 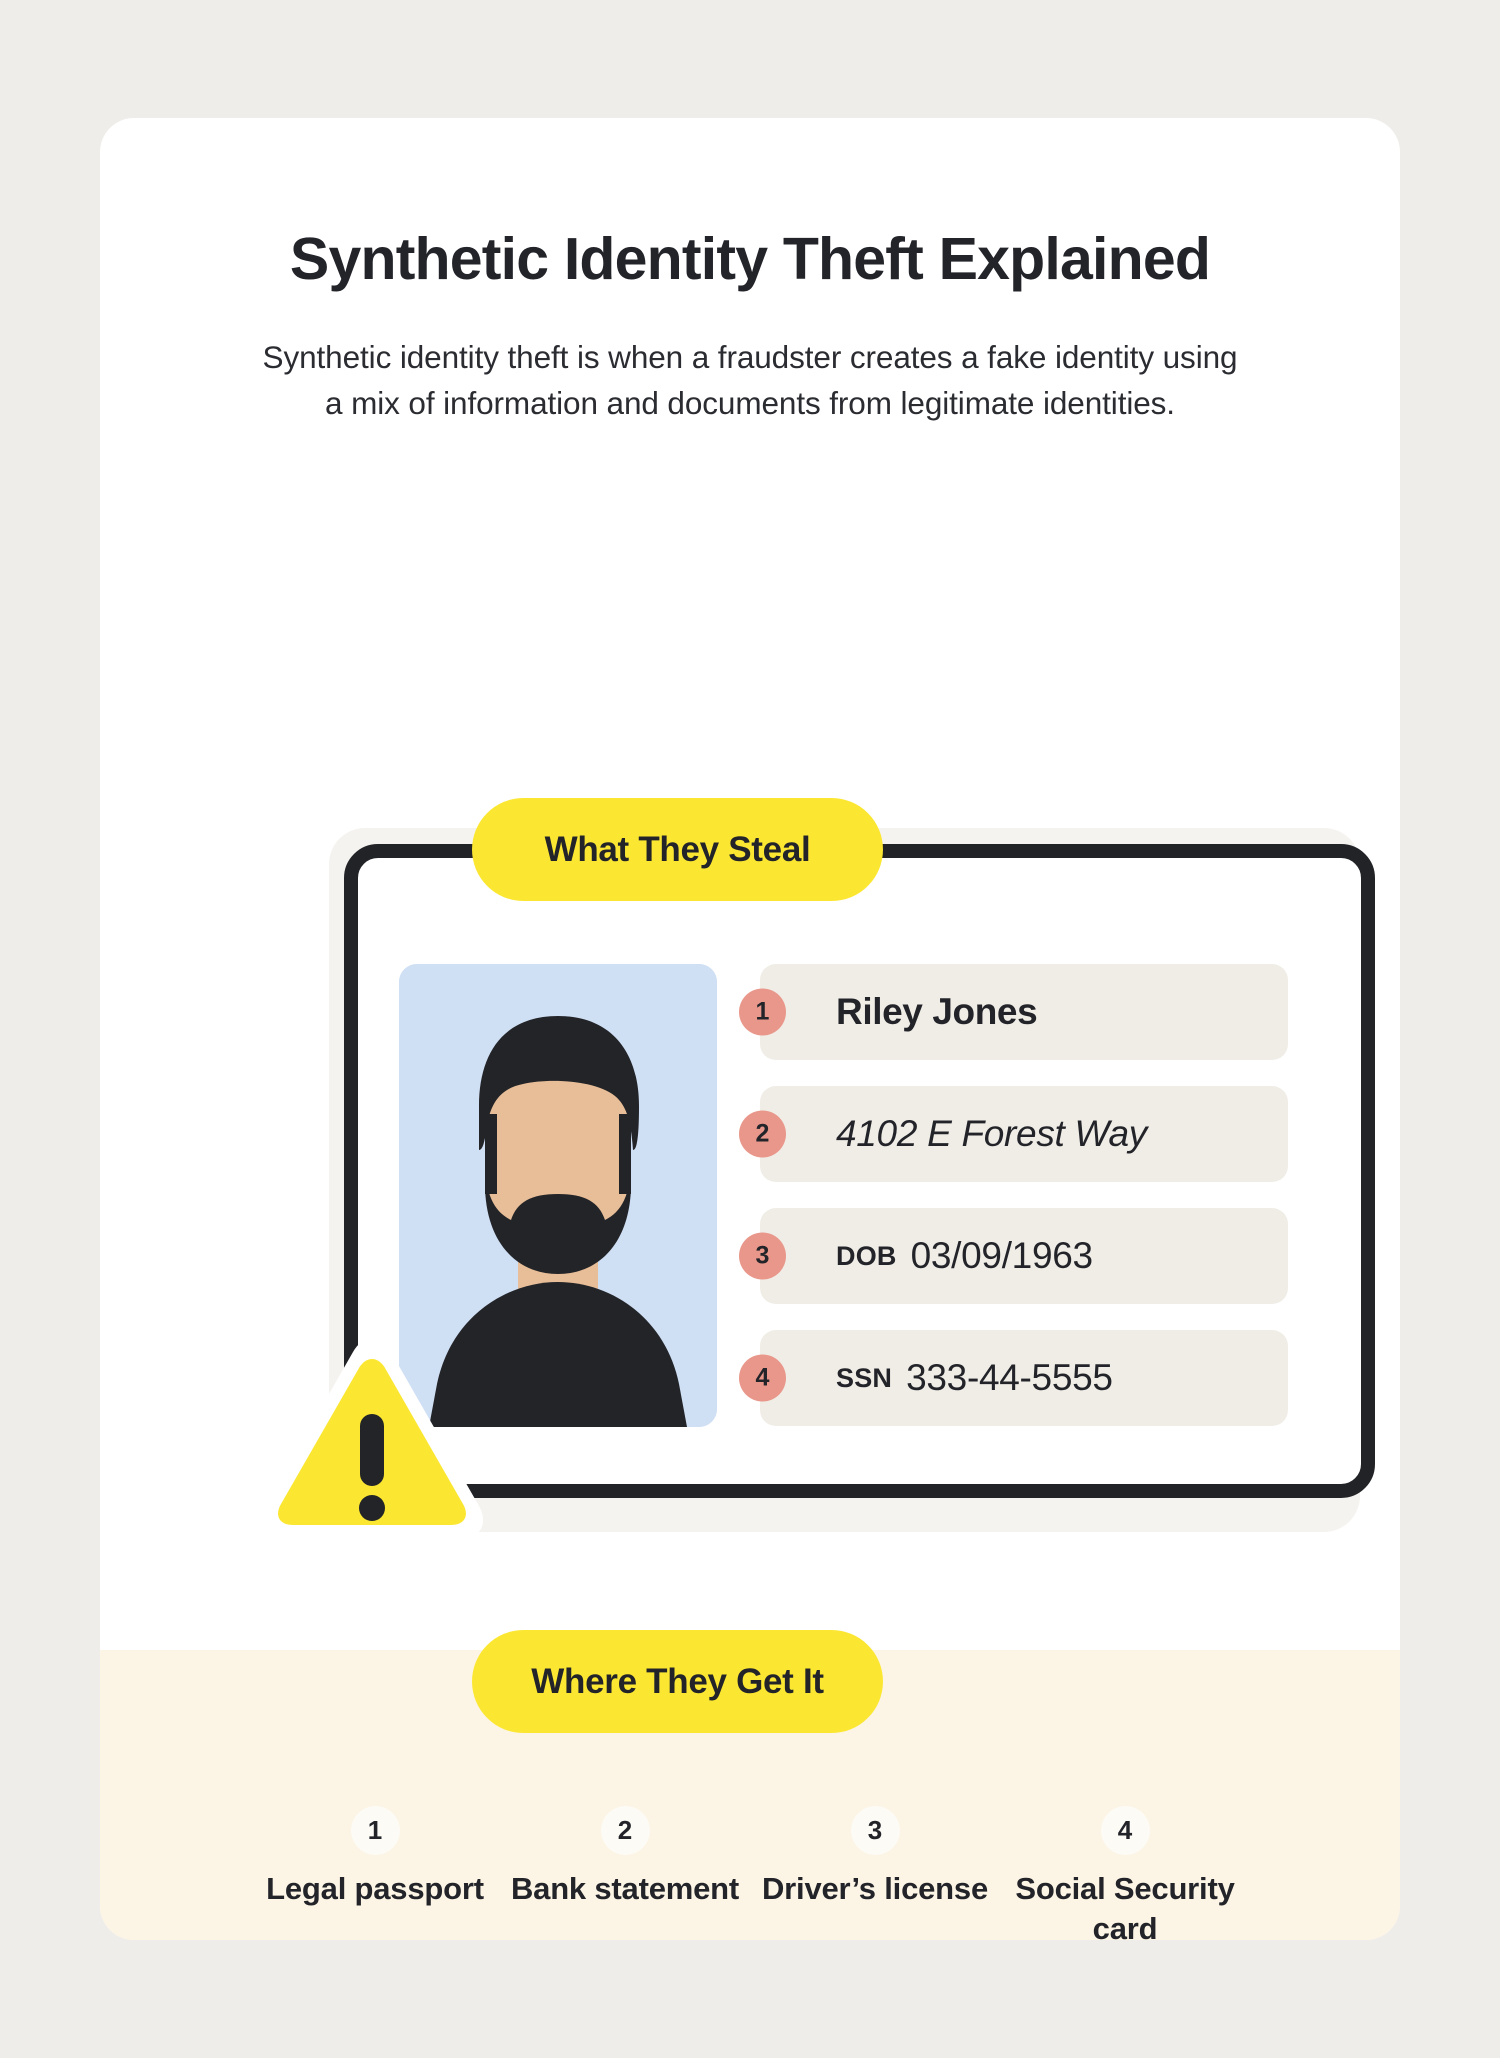 I want to click on source-number-badge: 1, so click(x=375, y=1830).